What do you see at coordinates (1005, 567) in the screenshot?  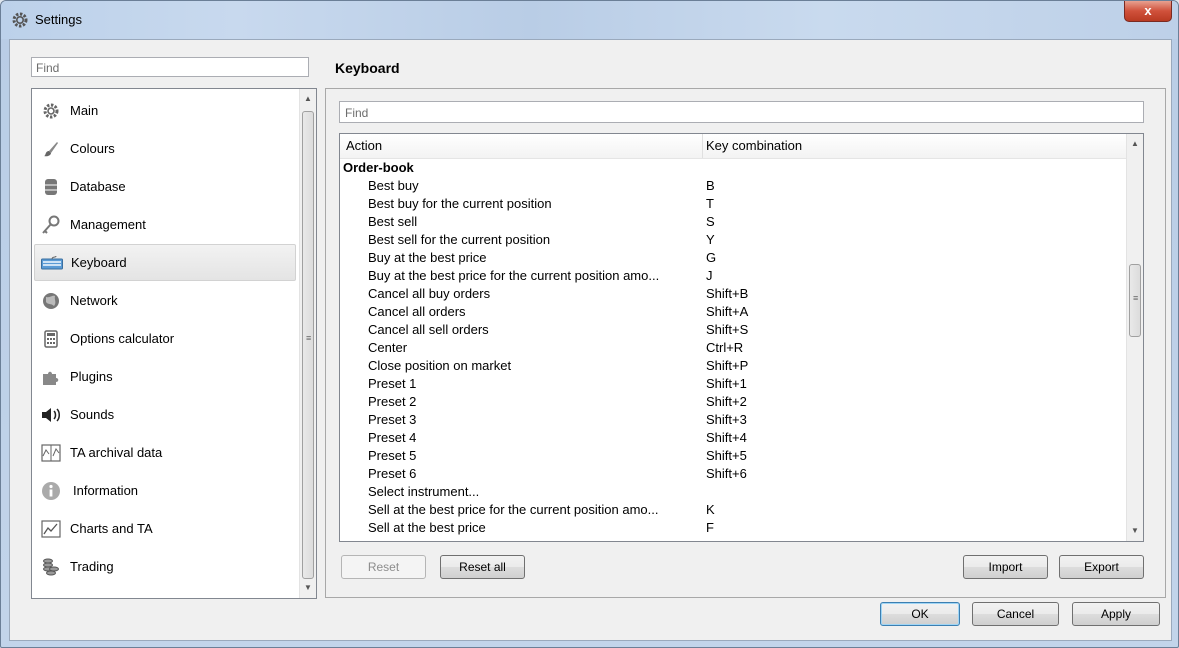 I see `import-button: Import` at bounding box center [1005, 567].